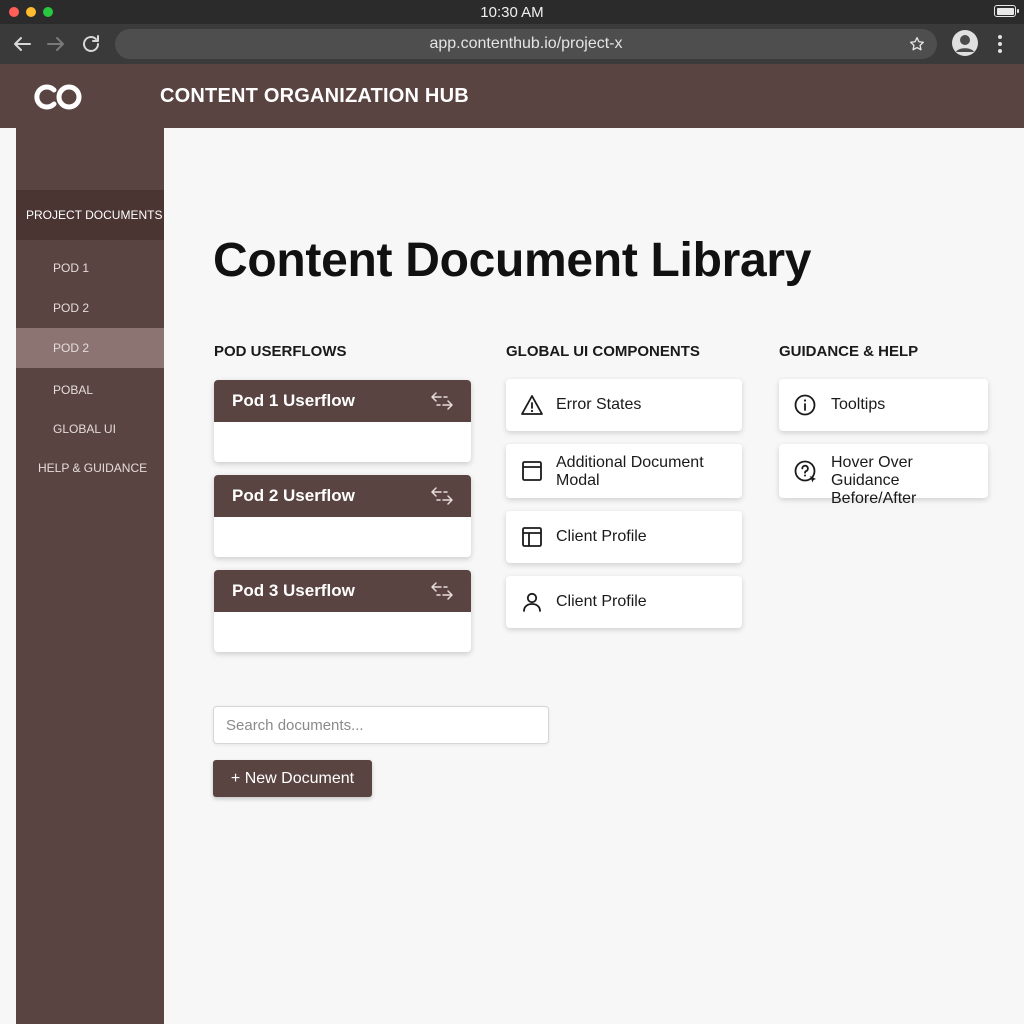 Image resolution: width=1024 pixels, height=1024 pixels. What do you see at coordinates (874, 480) in the screenshot?
I see `guidance-title: Hover Over Guidance Before/After` at bounding box center [874, 480].